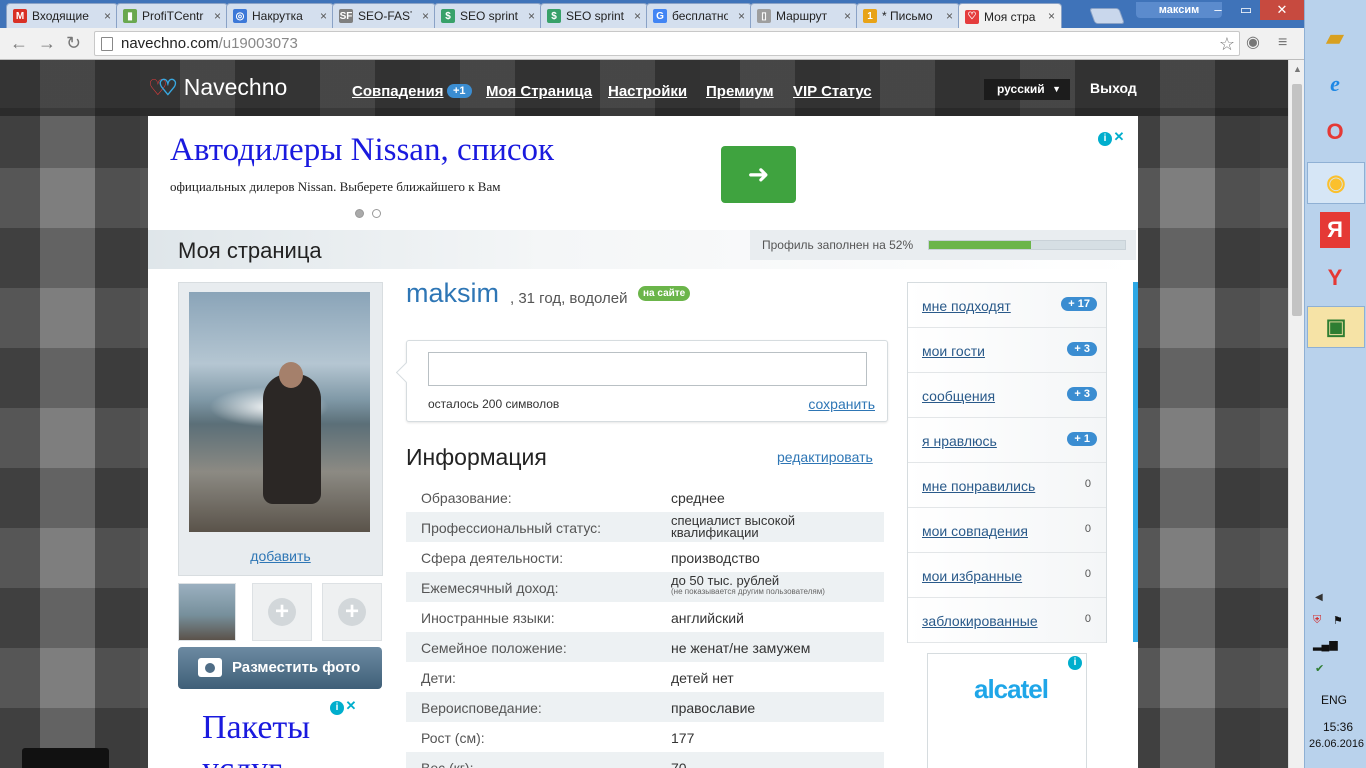 This screenshot has width=1366, height=768. Describe the element at coordinates (1007, 350) in the screenshot. I see `side-menu-item: мои гости + 3` at that location.